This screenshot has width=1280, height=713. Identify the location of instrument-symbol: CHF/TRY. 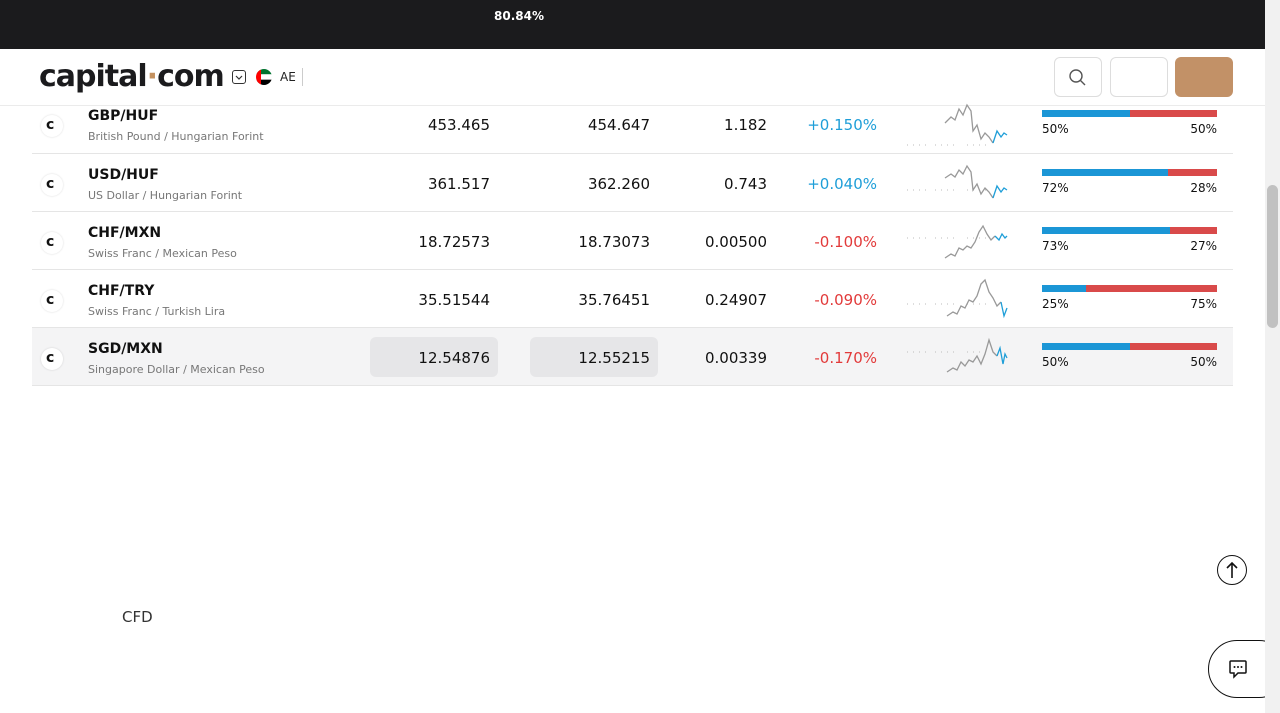
(121, 291).